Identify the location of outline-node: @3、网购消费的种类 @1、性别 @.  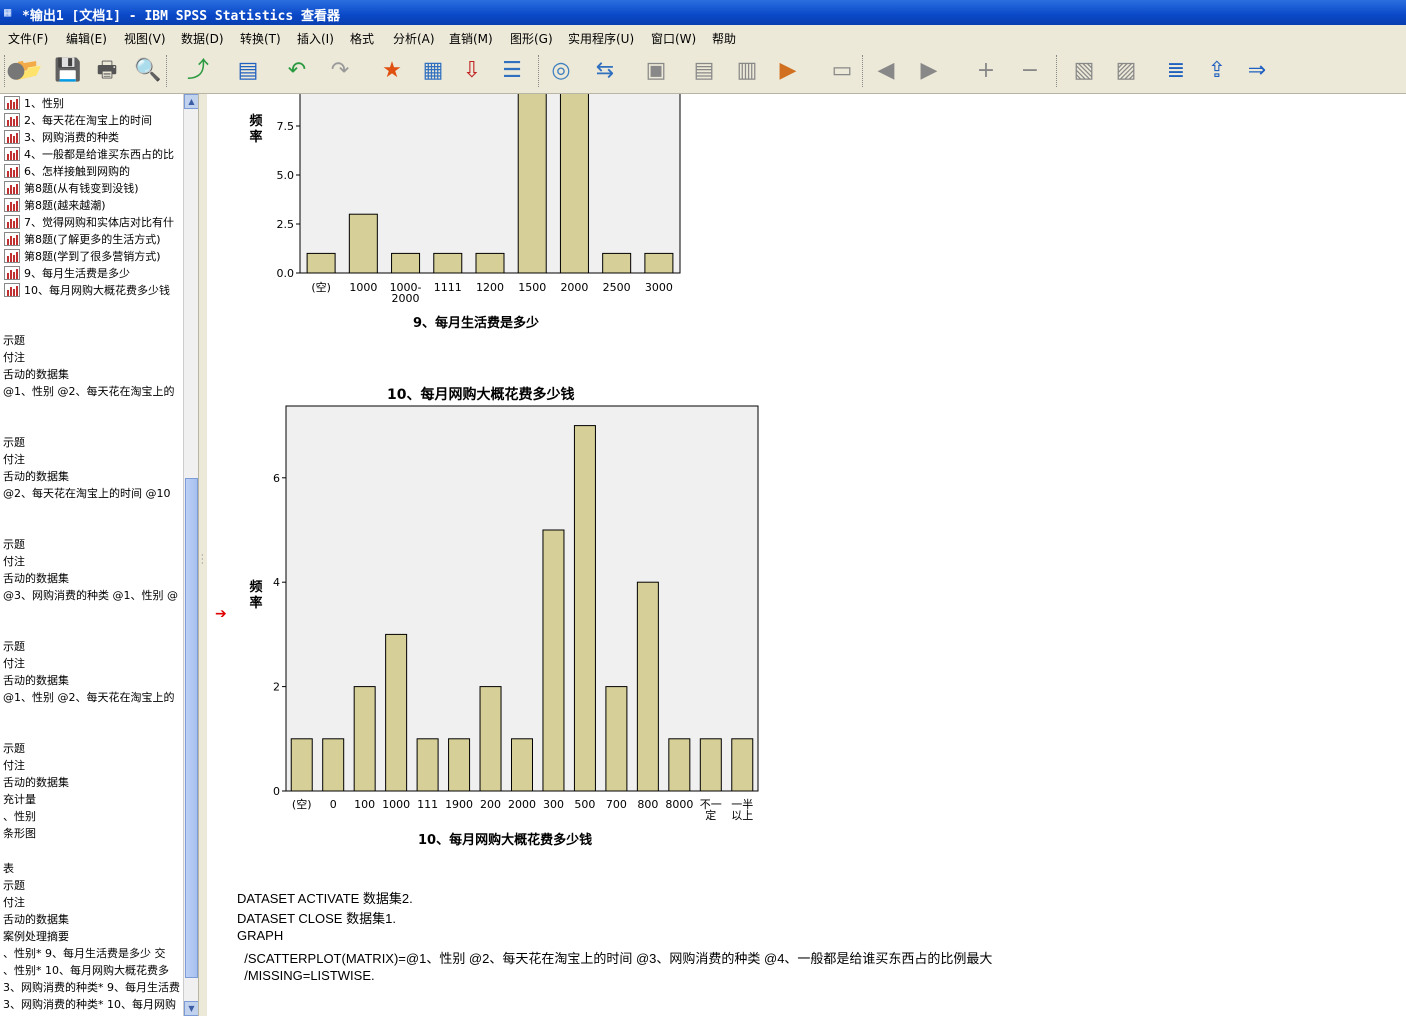
(90, 595).